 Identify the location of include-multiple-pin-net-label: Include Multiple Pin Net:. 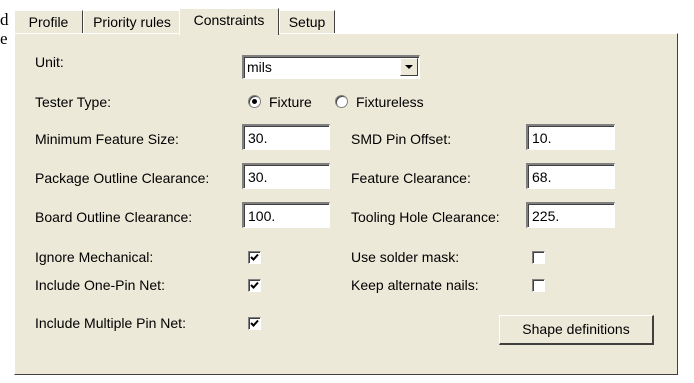
(110, 323).